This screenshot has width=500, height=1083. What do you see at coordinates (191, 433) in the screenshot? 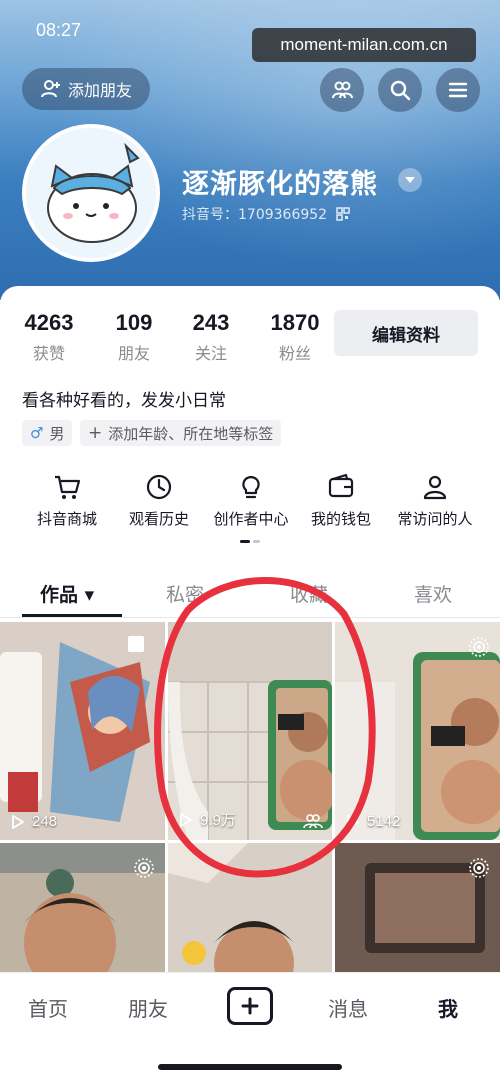
I see `add-tags-label: 添加年龄、所在地等标签` at bounding box center [191, 433].